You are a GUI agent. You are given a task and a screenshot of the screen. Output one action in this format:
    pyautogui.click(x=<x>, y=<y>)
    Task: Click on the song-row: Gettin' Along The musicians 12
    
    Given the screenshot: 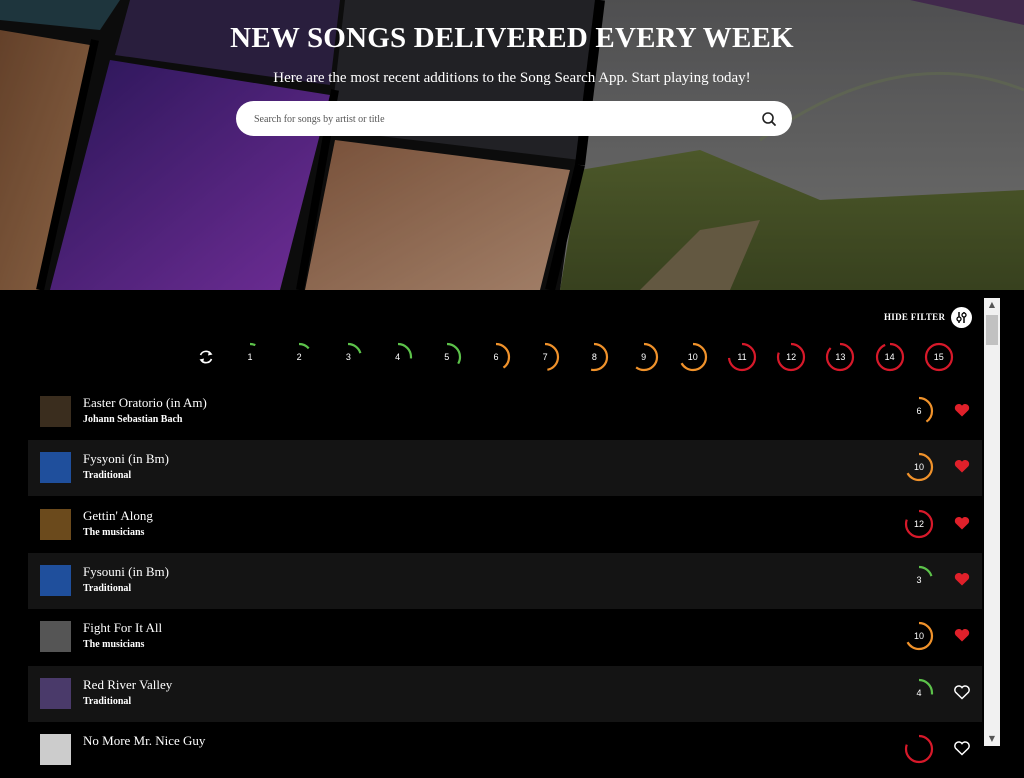 What is the action you would take?
    pyautogui.click(x=505, y=525)
    